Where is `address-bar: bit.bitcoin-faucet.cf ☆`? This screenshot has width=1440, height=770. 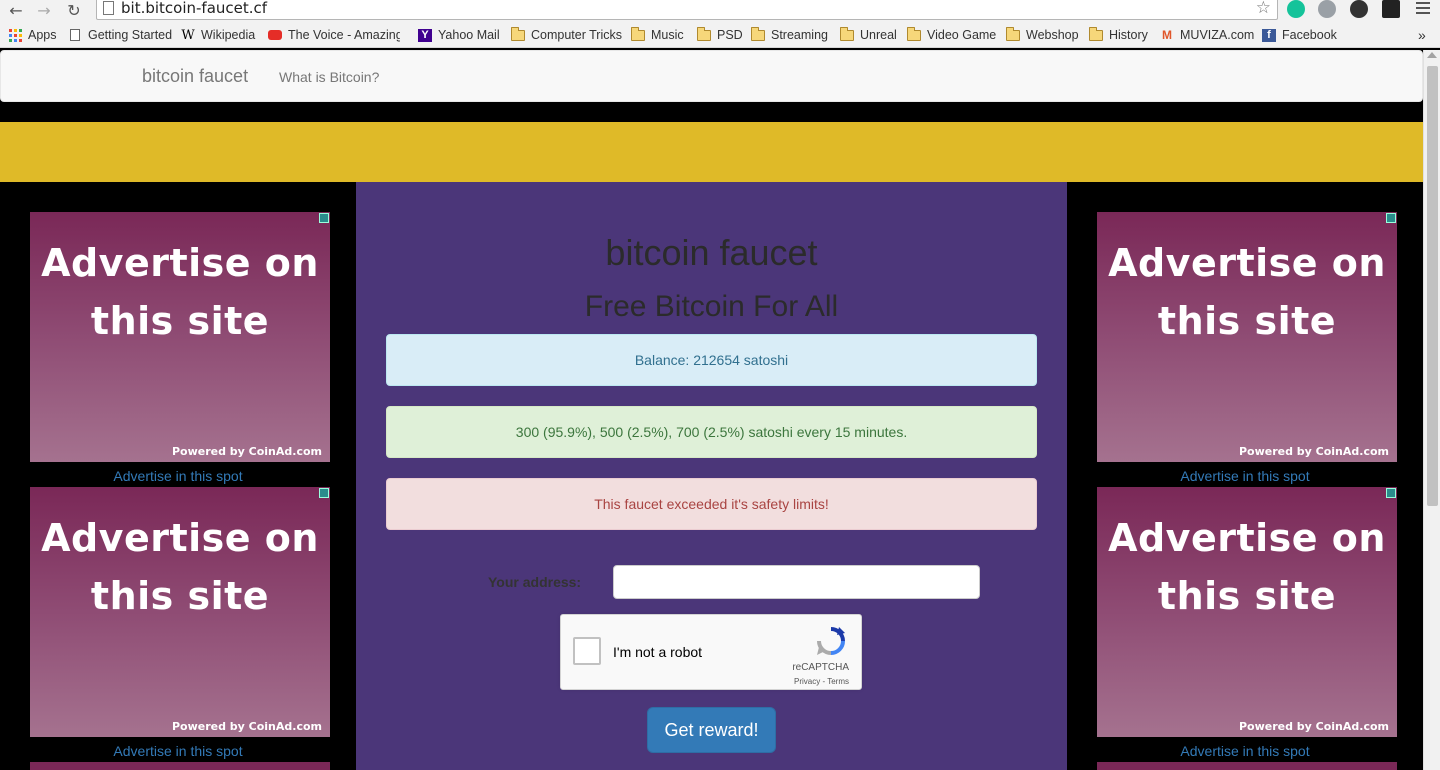 address-bar: bit.bitcoin-faucet.cf ☆ is located at coordinates (687, 10).